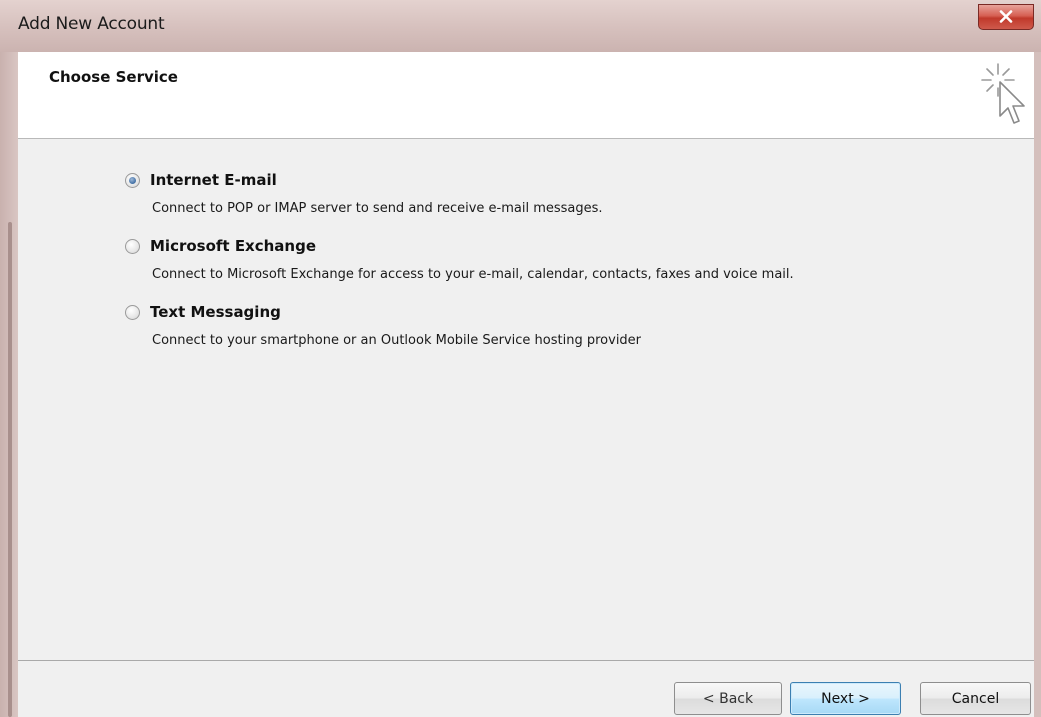 The height and width of the screenshot is (717, 1041). What do you see at coordinates (215, 312) in the screenshot?
I see `option-label: Text Messaging` at bounding box center [215, 312].